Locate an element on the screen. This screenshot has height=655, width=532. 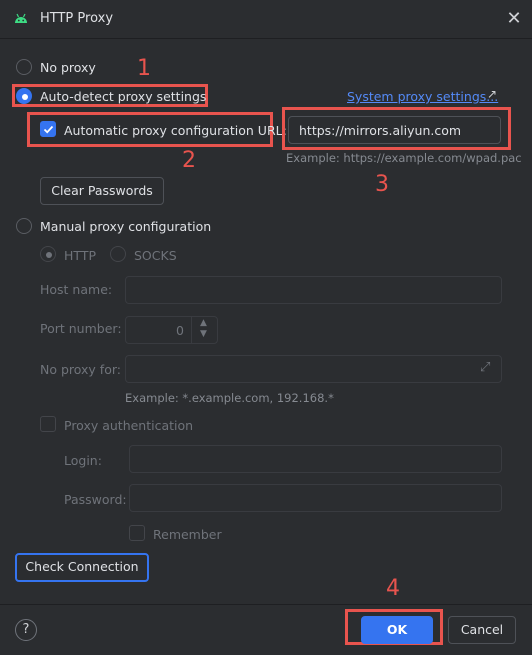
annotation-number-3: 3 is located at coordinates (382, 184).